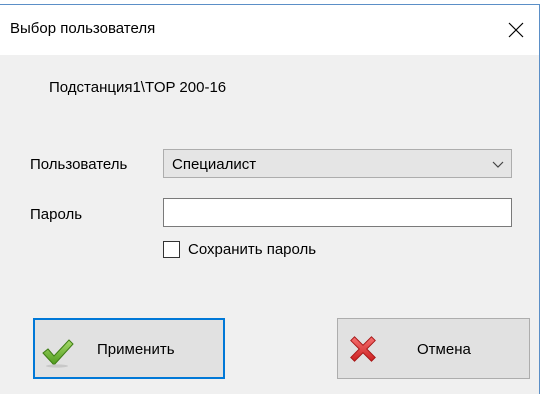  I want to click on password-field, so click(337, 212).